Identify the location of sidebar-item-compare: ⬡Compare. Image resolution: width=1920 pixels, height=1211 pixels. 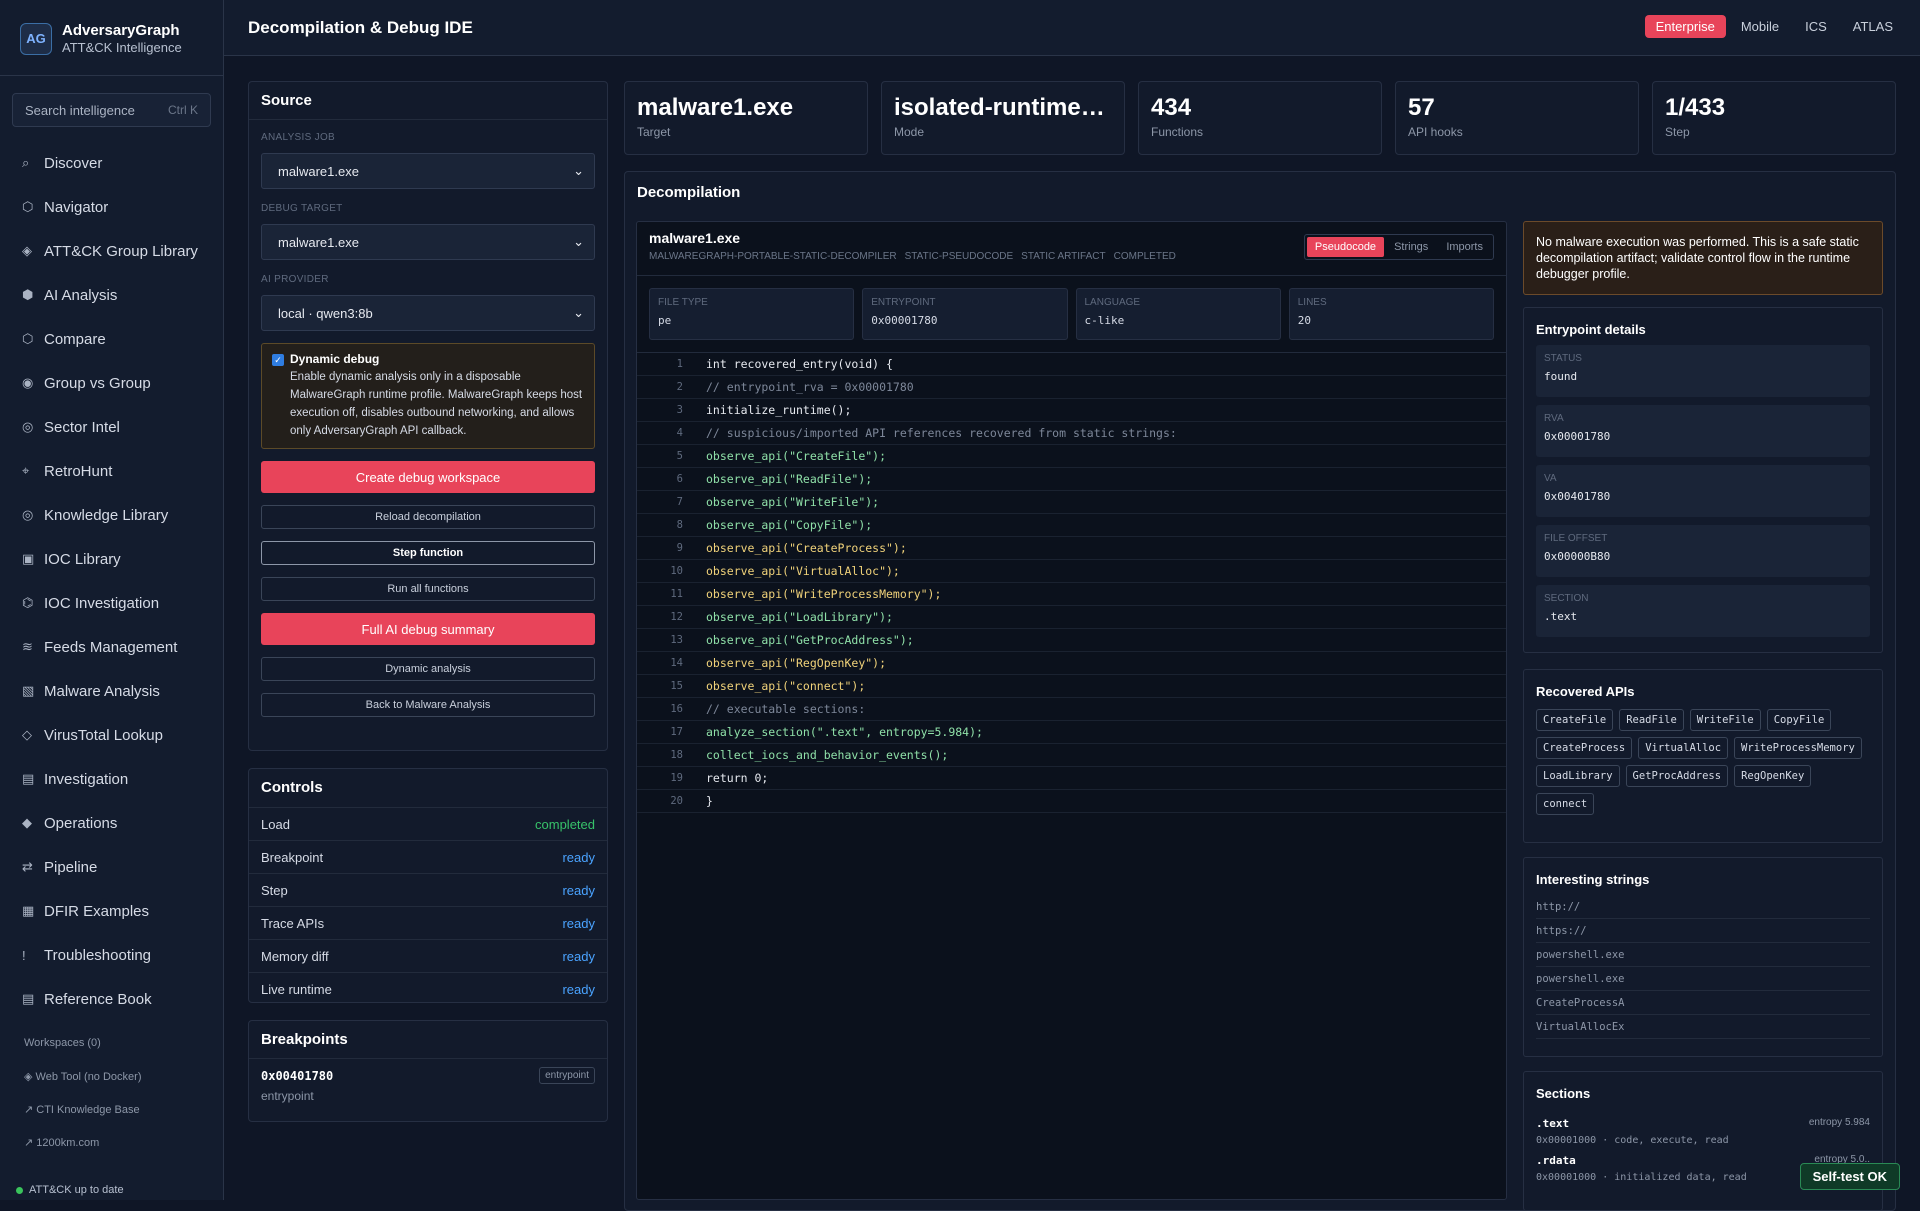
(111, 339).